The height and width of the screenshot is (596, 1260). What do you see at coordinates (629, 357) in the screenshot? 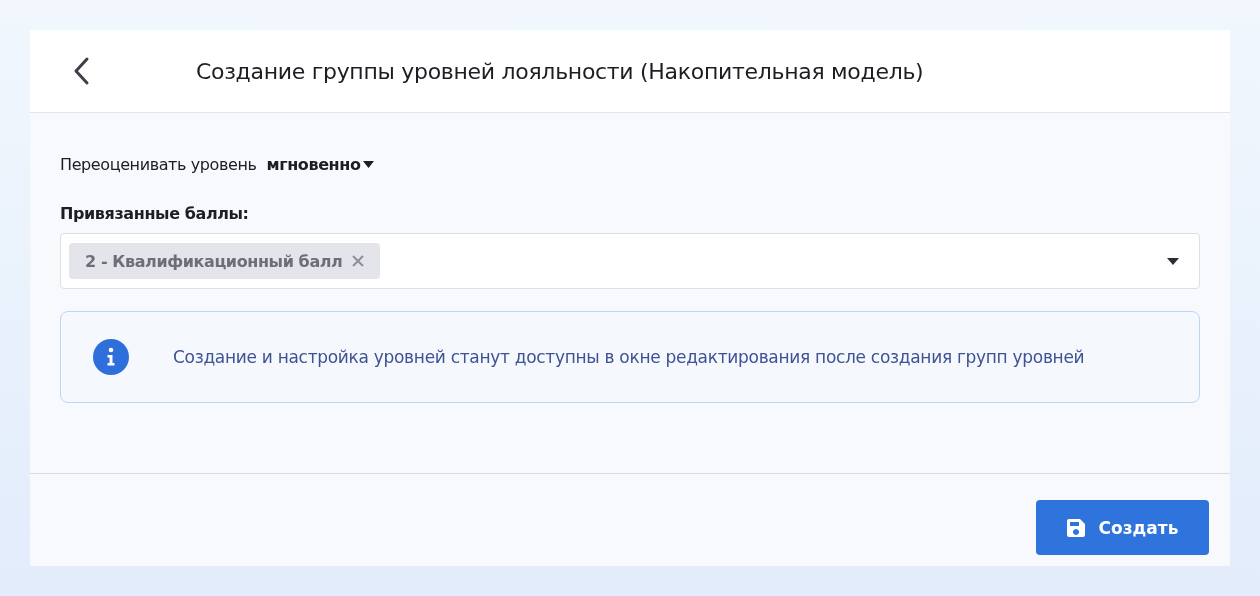
I see `info-text: Создание и настройка уровней станут доступны в окне редактирования после создания групп уровней` at bounding box center [629, 357].